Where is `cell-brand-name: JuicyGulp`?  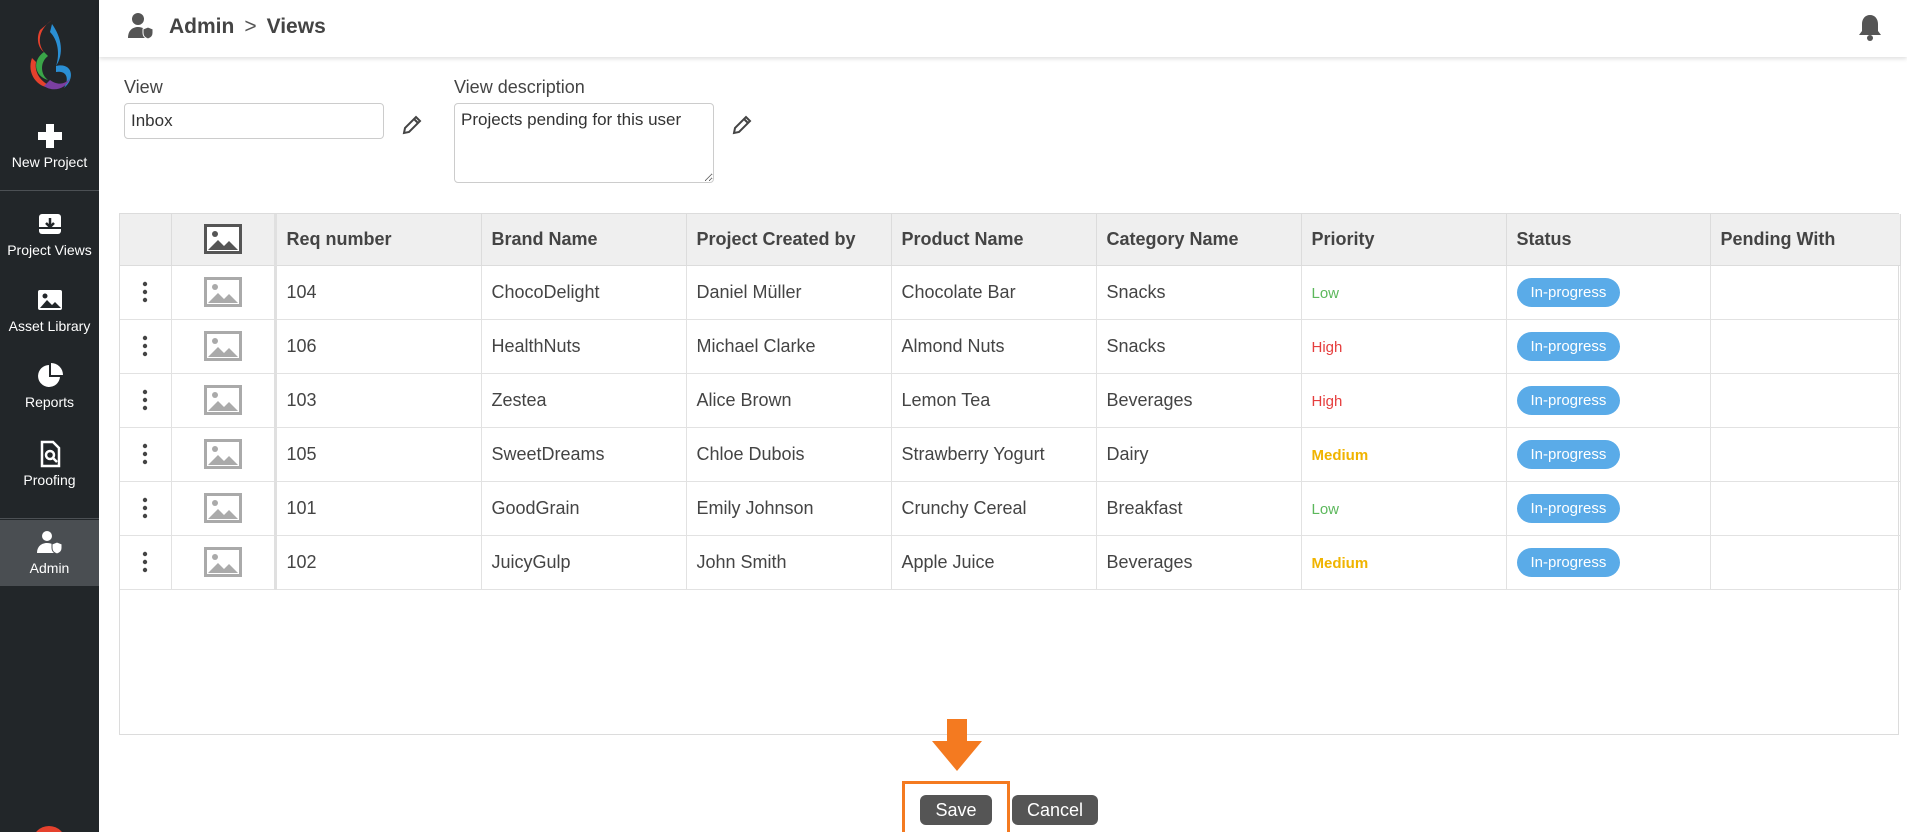
cell-brand-name: JuicyGulp is located at coordinates (584, 562).